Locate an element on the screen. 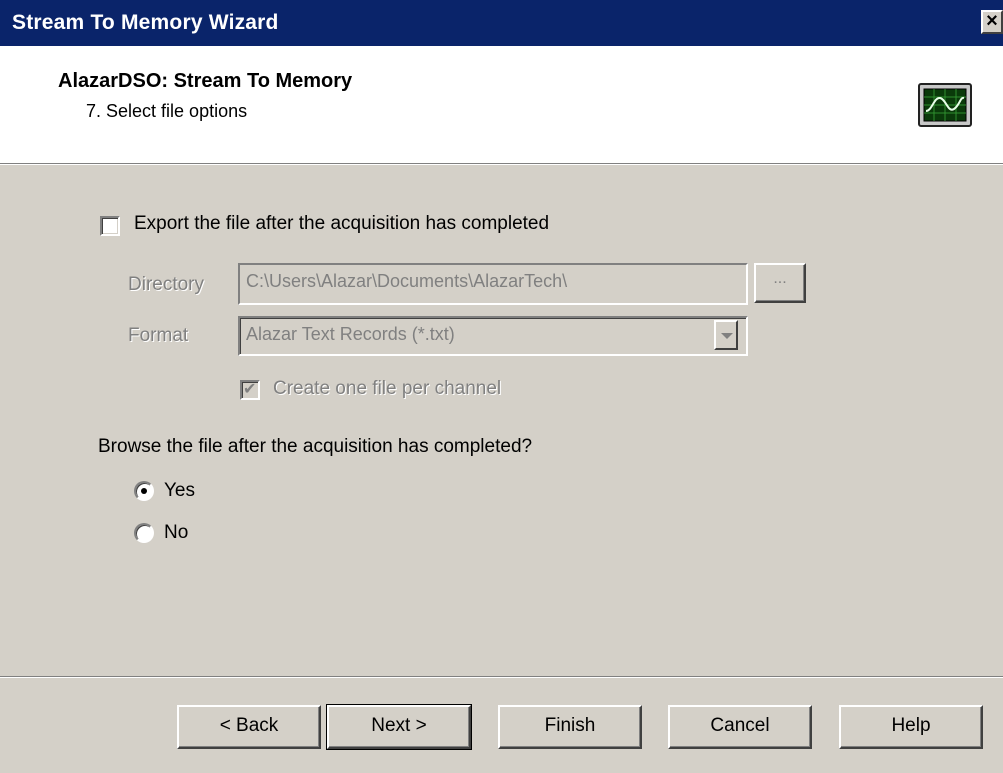 This screenshot has width=1003, height=773. close-icon: × is located at coordinates (992, 21).